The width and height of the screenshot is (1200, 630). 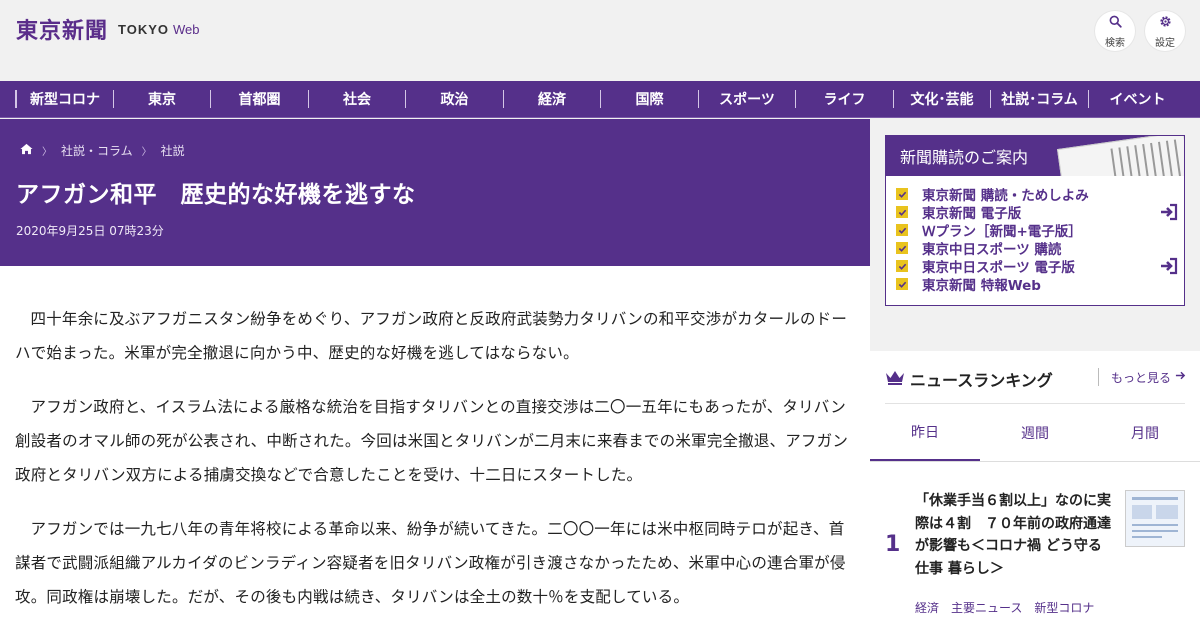 I want to click on gear-icon, so click(x=1165, y=22).